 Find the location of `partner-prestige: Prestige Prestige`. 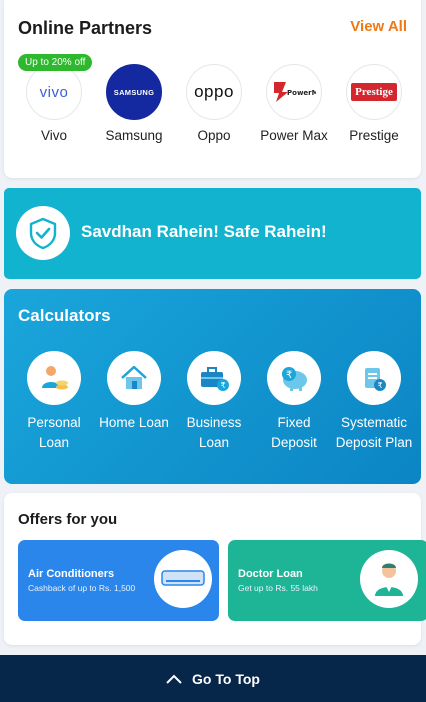

partner-prestige: Prestige Prestige is located at coordinates (374, 103).